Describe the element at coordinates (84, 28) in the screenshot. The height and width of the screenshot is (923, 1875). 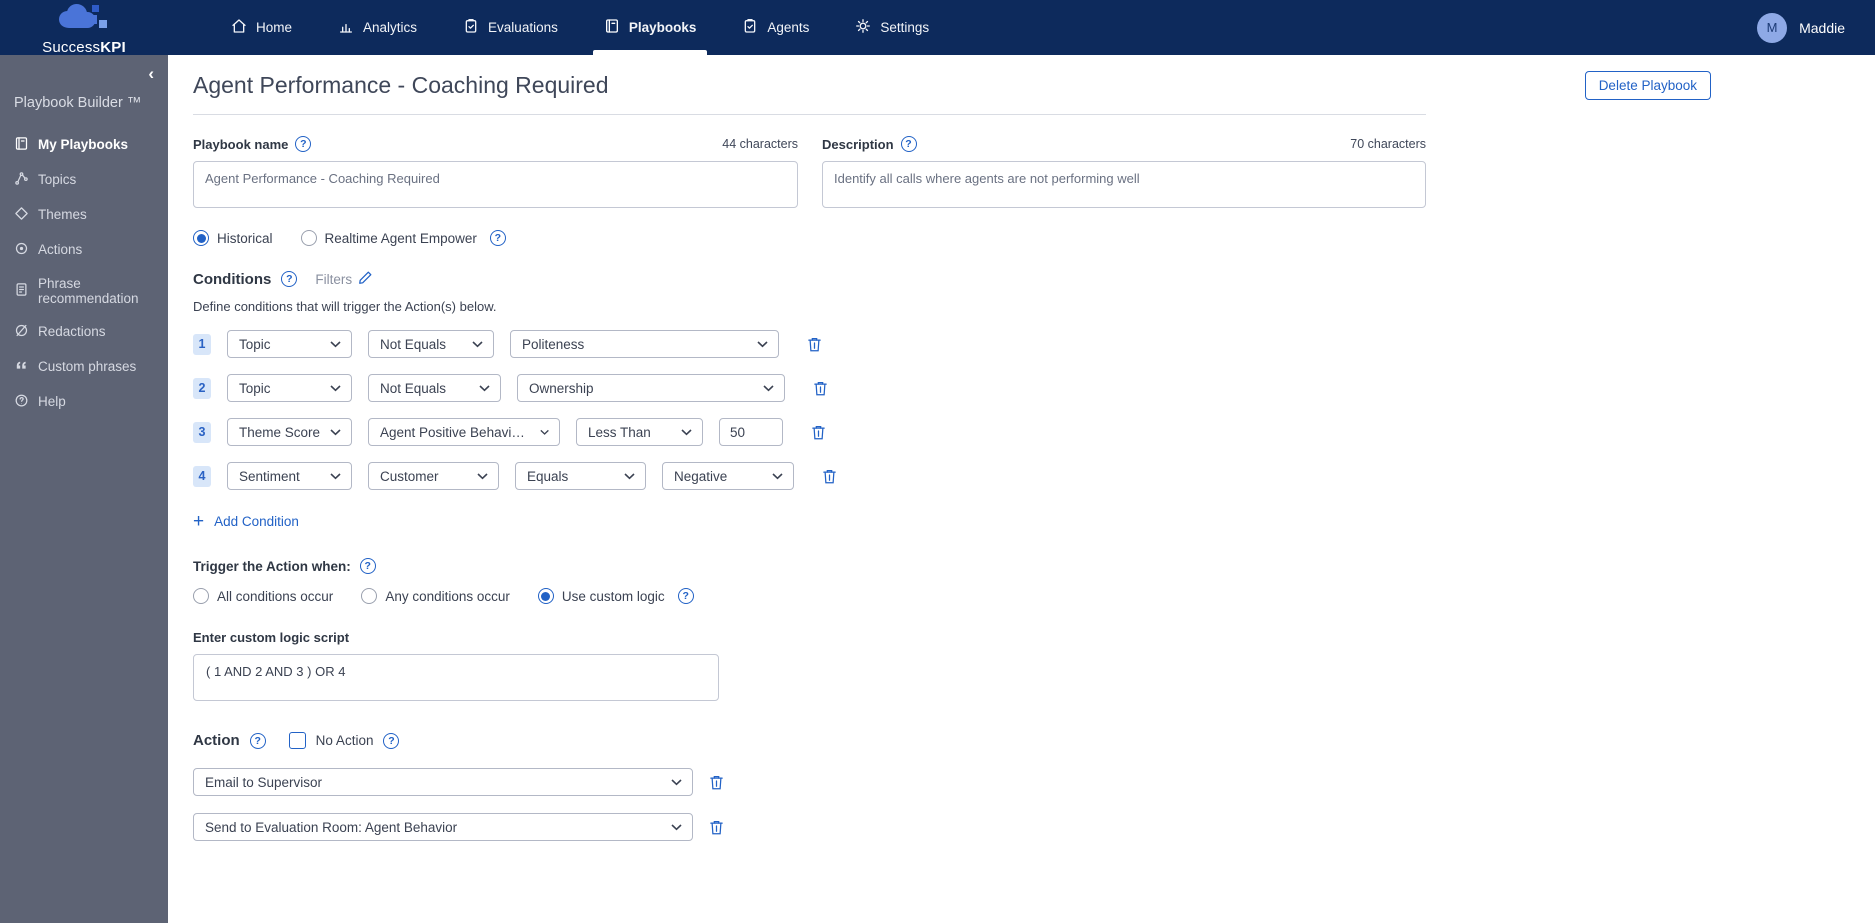
I see `brand-logo: SuccessKPI` at that location.